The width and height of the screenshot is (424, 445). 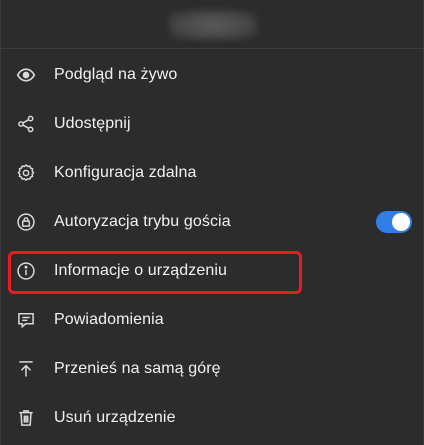 What do you see at coordinates (125, 172) in the screenshot?
I see `menu-item-label: Konfiguracja zdalna` at bounding box center [125, 172].